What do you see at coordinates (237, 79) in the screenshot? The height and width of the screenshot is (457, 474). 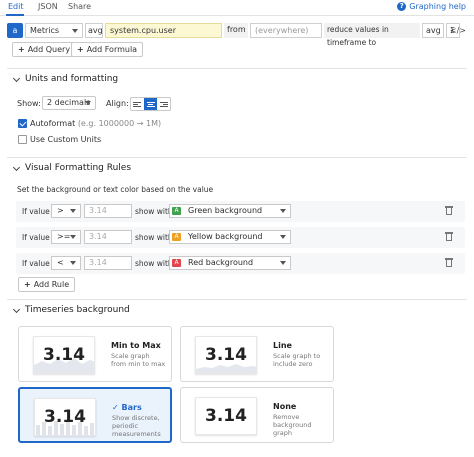 I see `units-section-header: Units and formatting` at bounding box center [237, 79].